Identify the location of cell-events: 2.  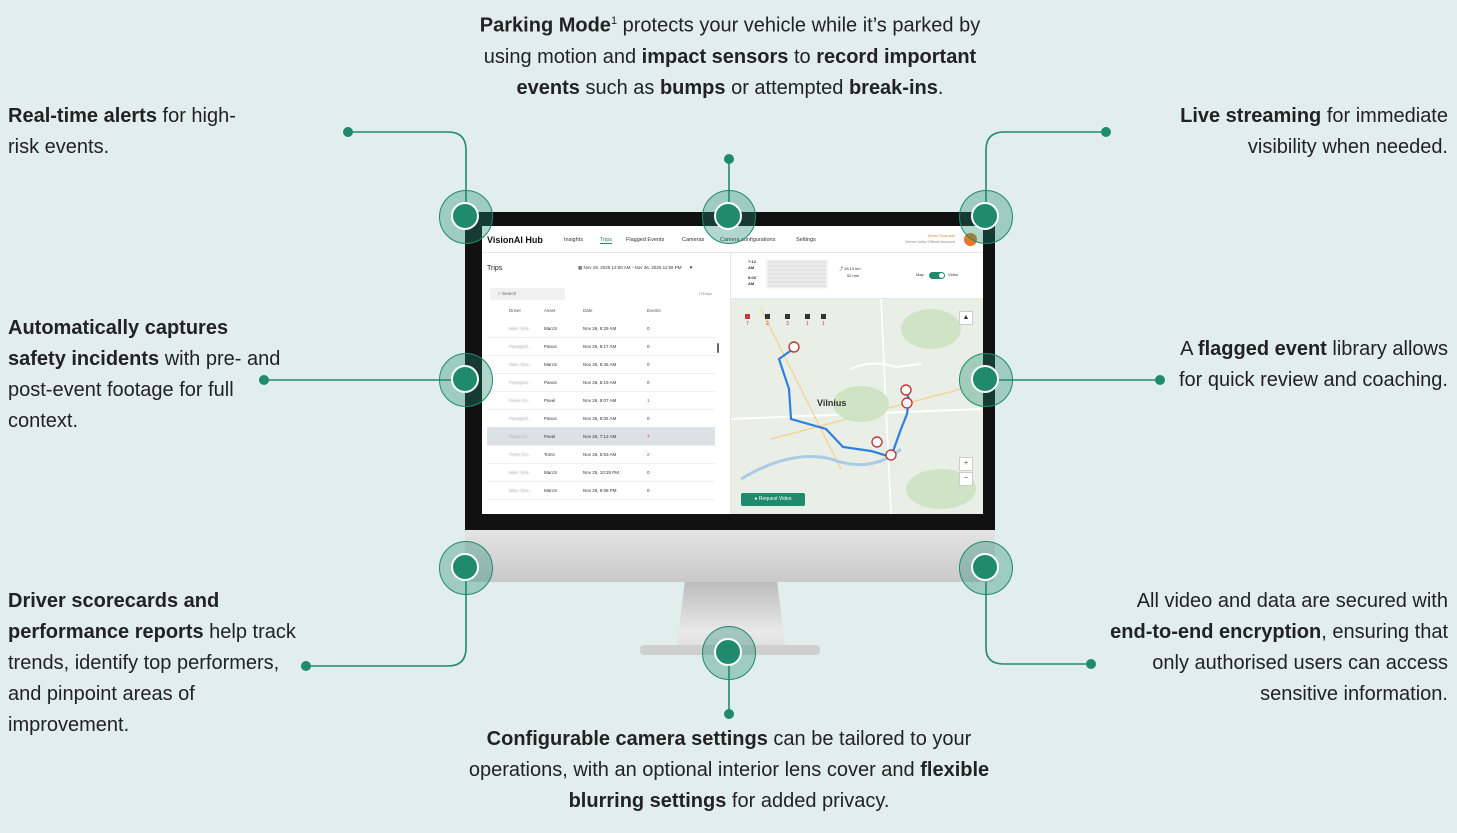
(648, 454).